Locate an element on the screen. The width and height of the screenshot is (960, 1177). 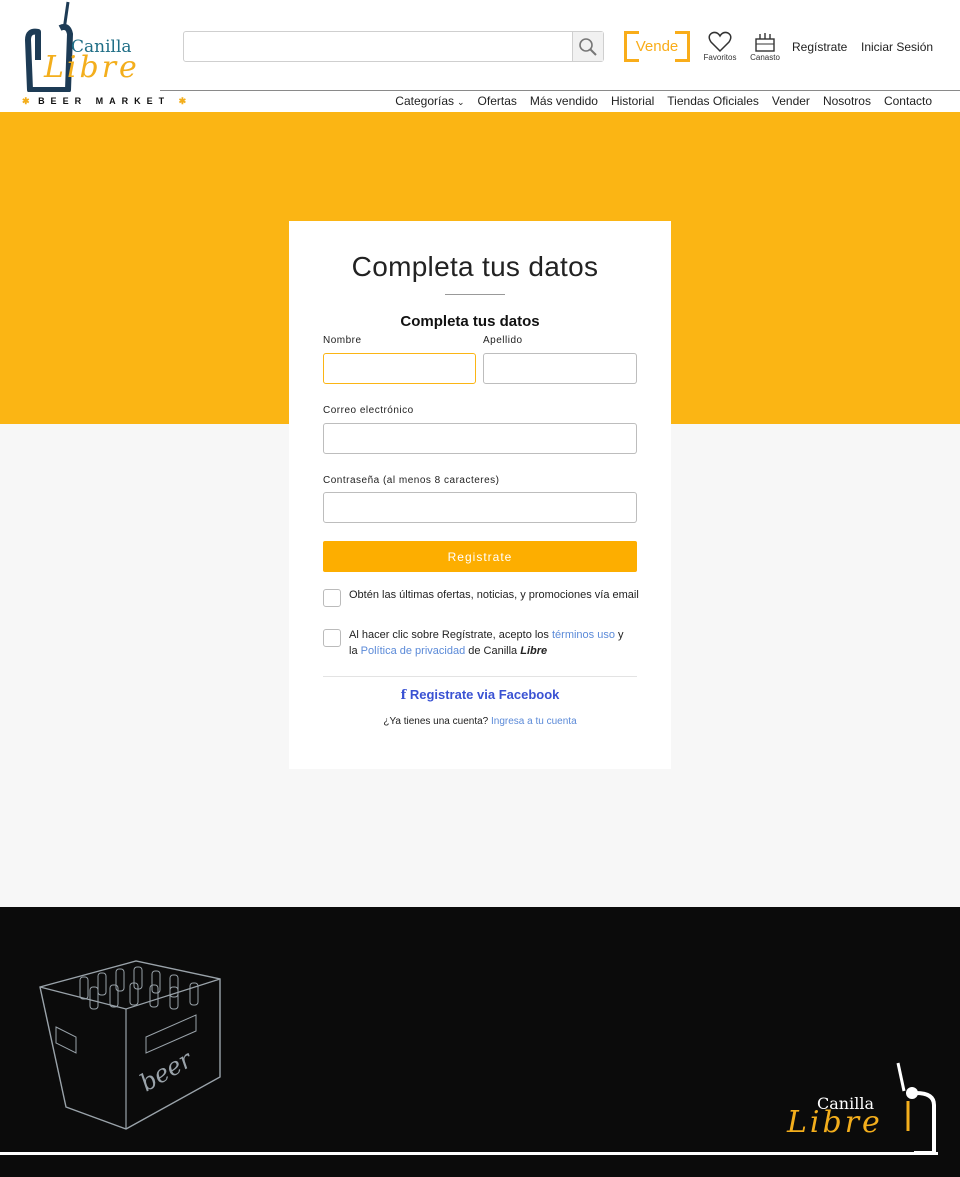
vende-button: Vende is located at coordinates (657, 46).